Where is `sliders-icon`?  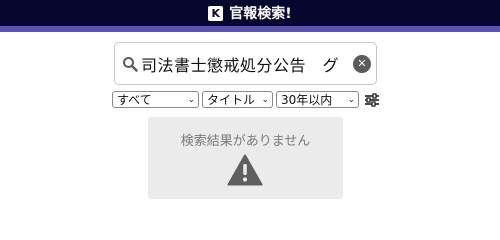
sliders-icon is located at coordinates (372, 100).